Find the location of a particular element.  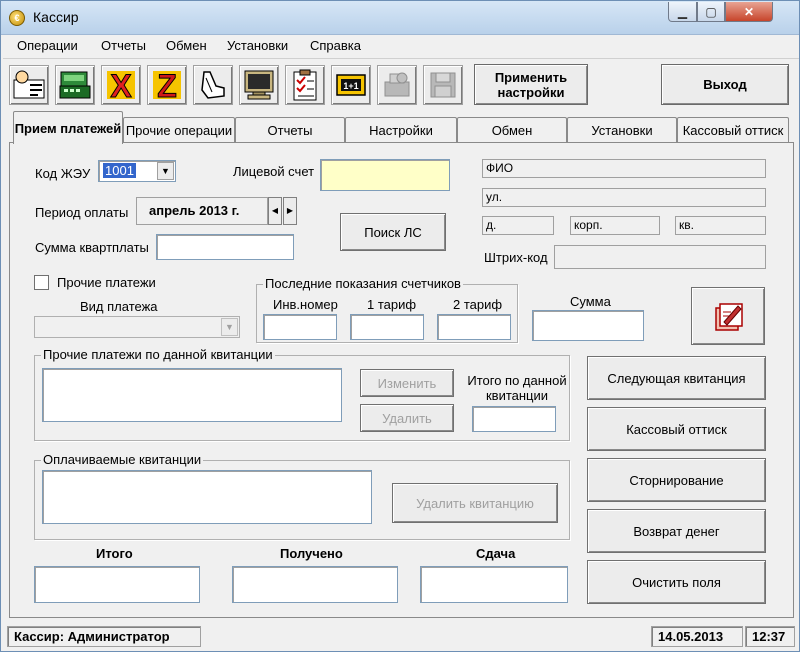

total-receipt-field is located at coordinates (514, 419).